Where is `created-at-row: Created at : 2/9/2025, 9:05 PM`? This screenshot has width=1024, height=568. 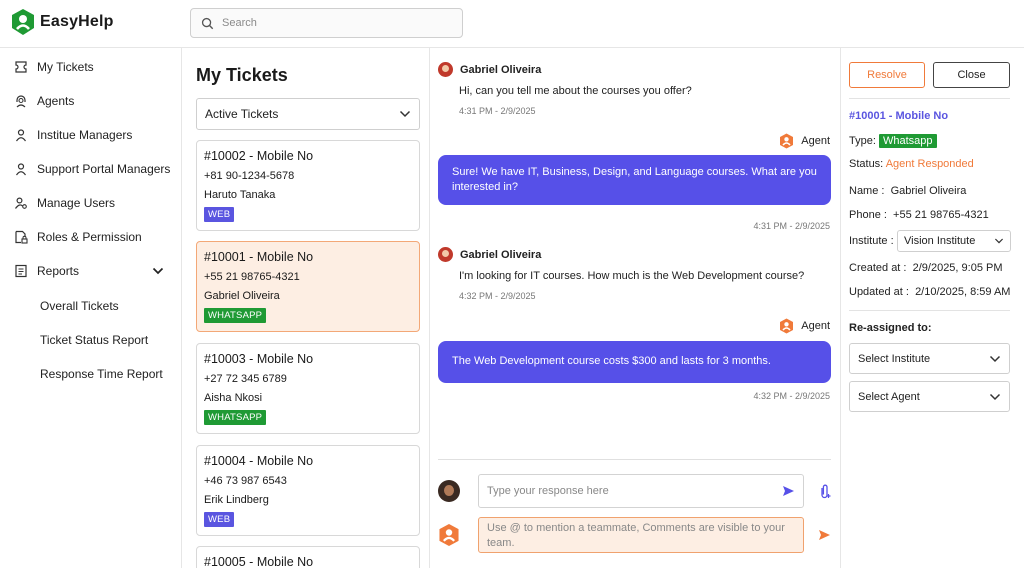
created-at-row: Created at : 2/9/2025, 9:05 PM is located at coordinates (926, 268).